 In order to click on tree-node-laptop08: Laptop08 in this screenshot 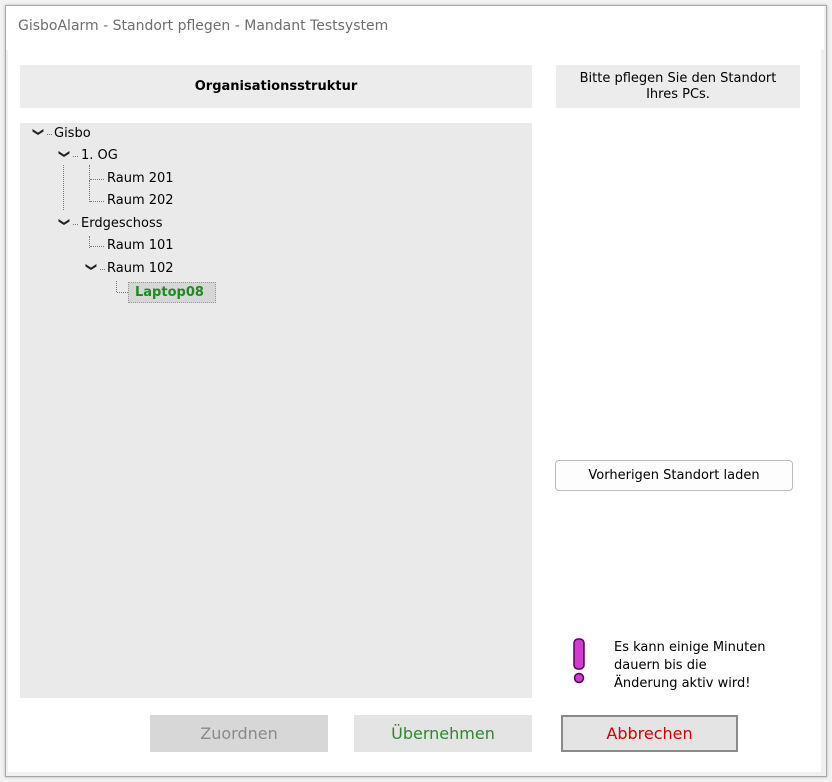, I will do `click(172, 292)`.